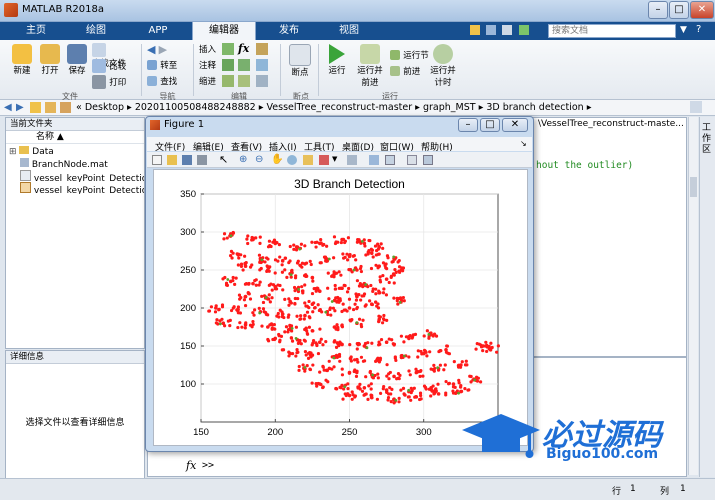 The height and width of the screenshot is (500, 715). I want to click on figure-title: Figure 1, so click(184, 124).